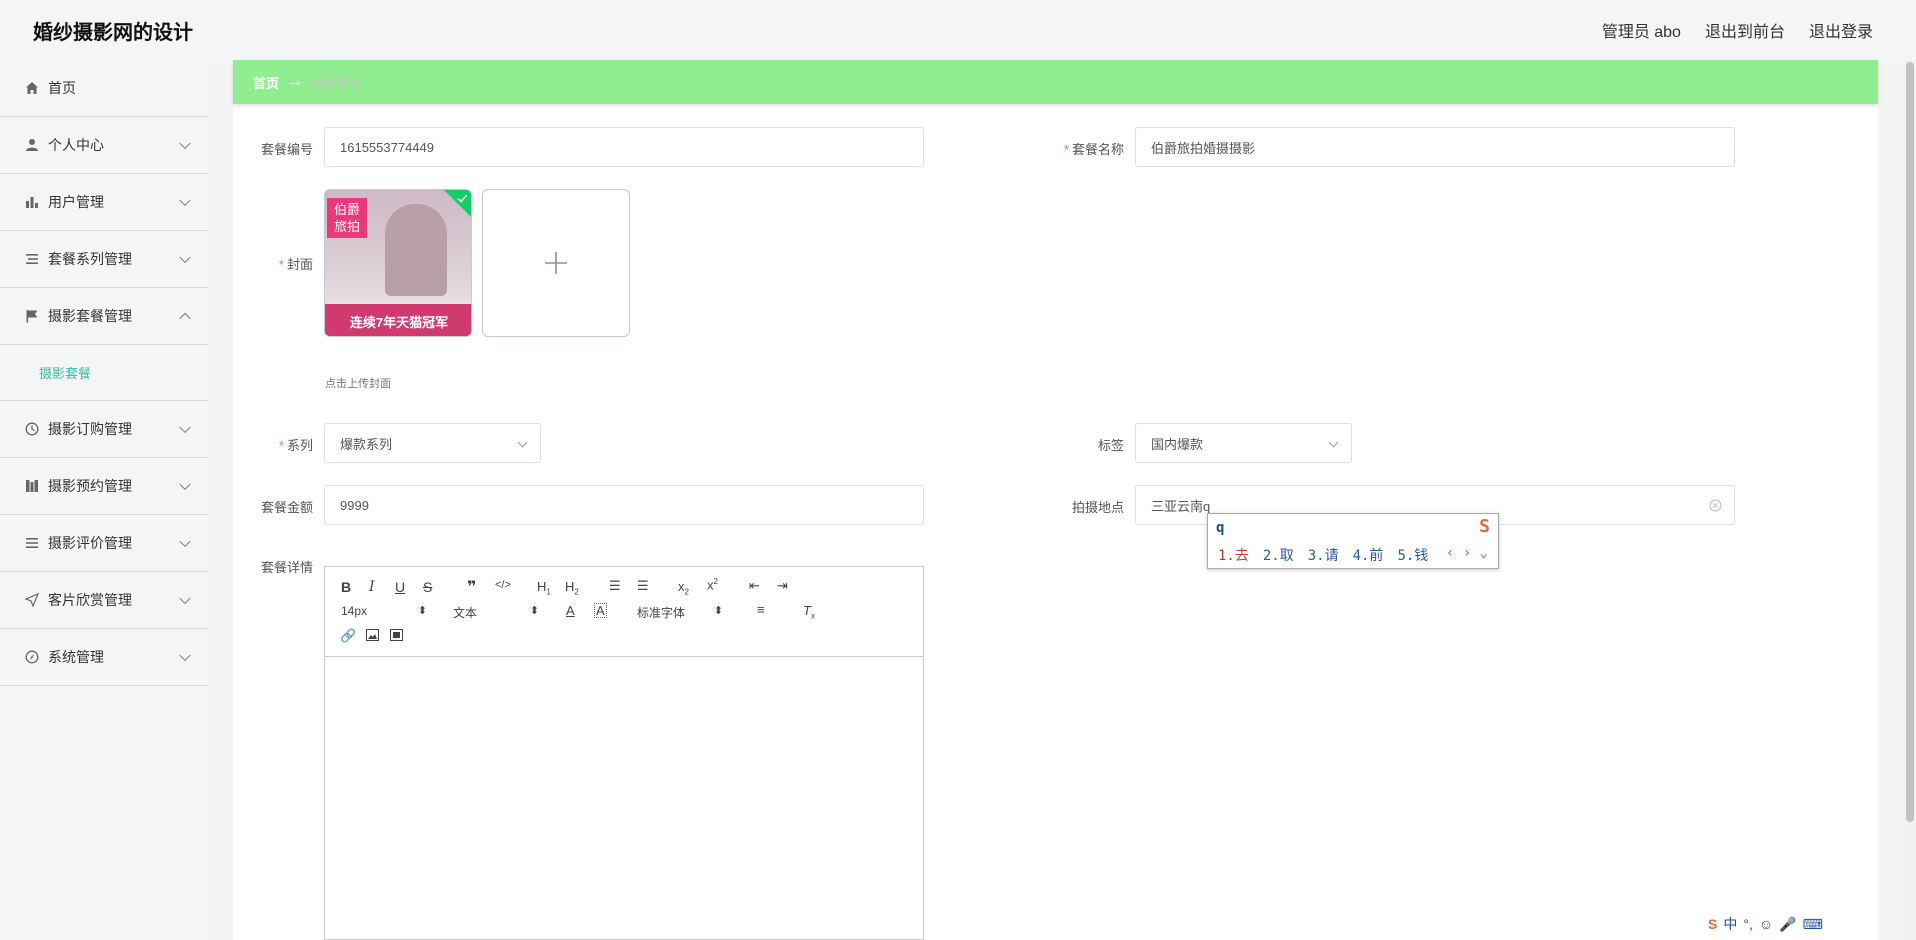 Image resolution: width=1916 pixels, height=940 pixels. Describe the element at coordinates (570, 610) in the screenshot. I see `font-color-icon: A` at that location.